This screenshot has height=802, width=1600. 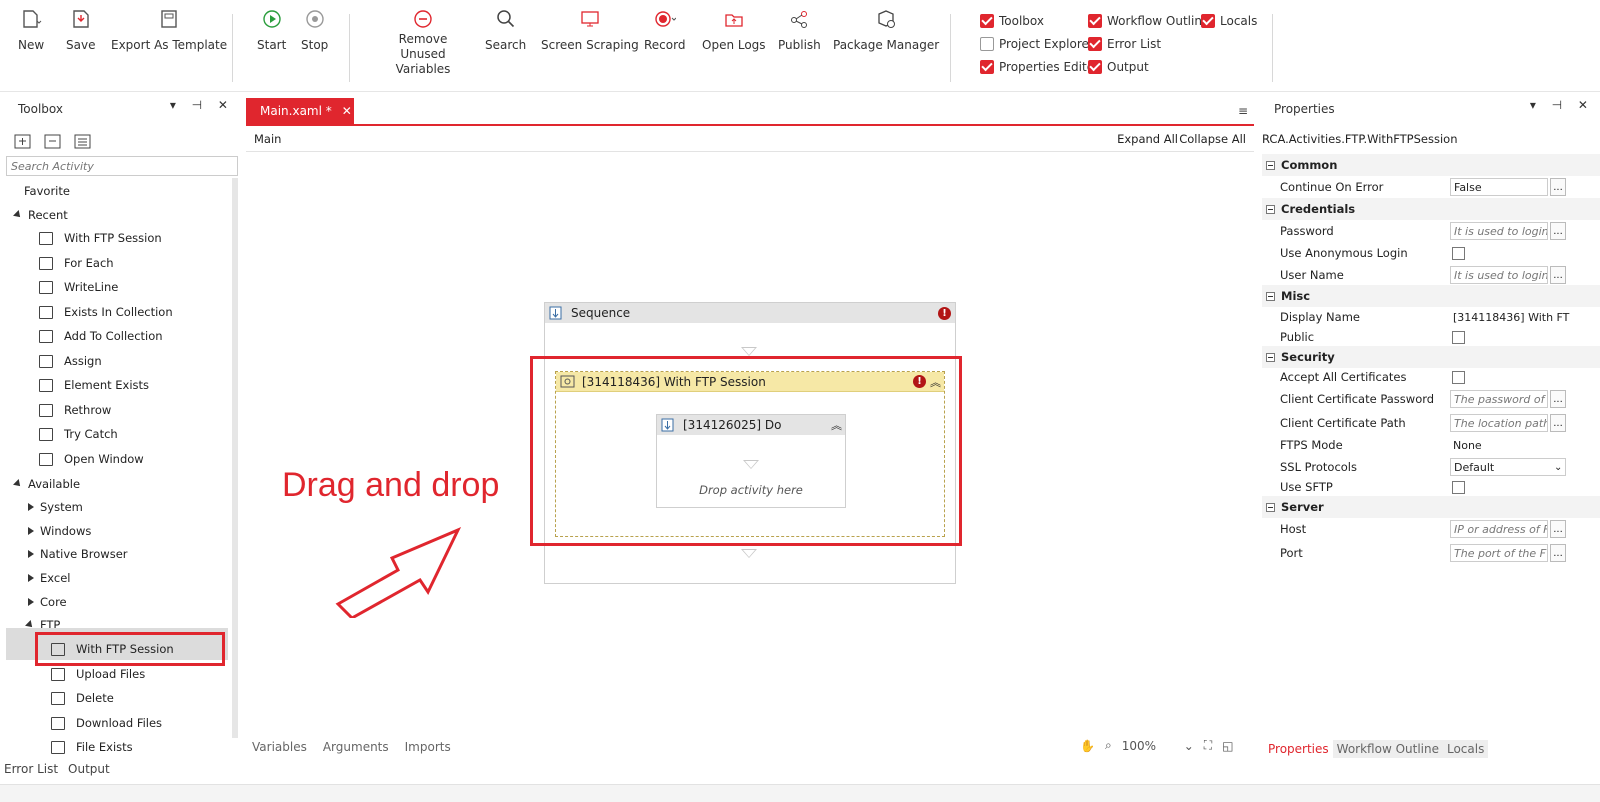 I want to click on ftps-mode-field: None, so click(x=1499, y=445).